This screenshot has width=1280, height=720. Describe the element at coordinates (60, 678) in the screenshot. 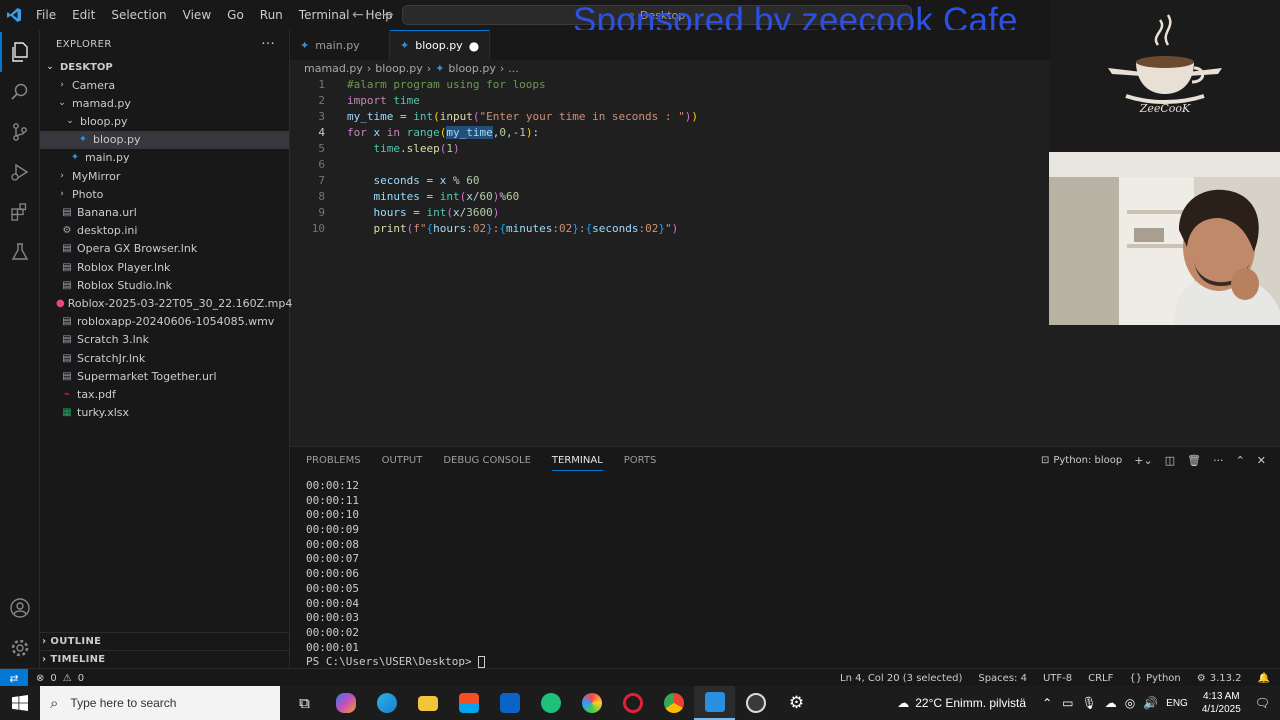

I see `status-left: ⊗ 0 ⚠ 0` at that location.